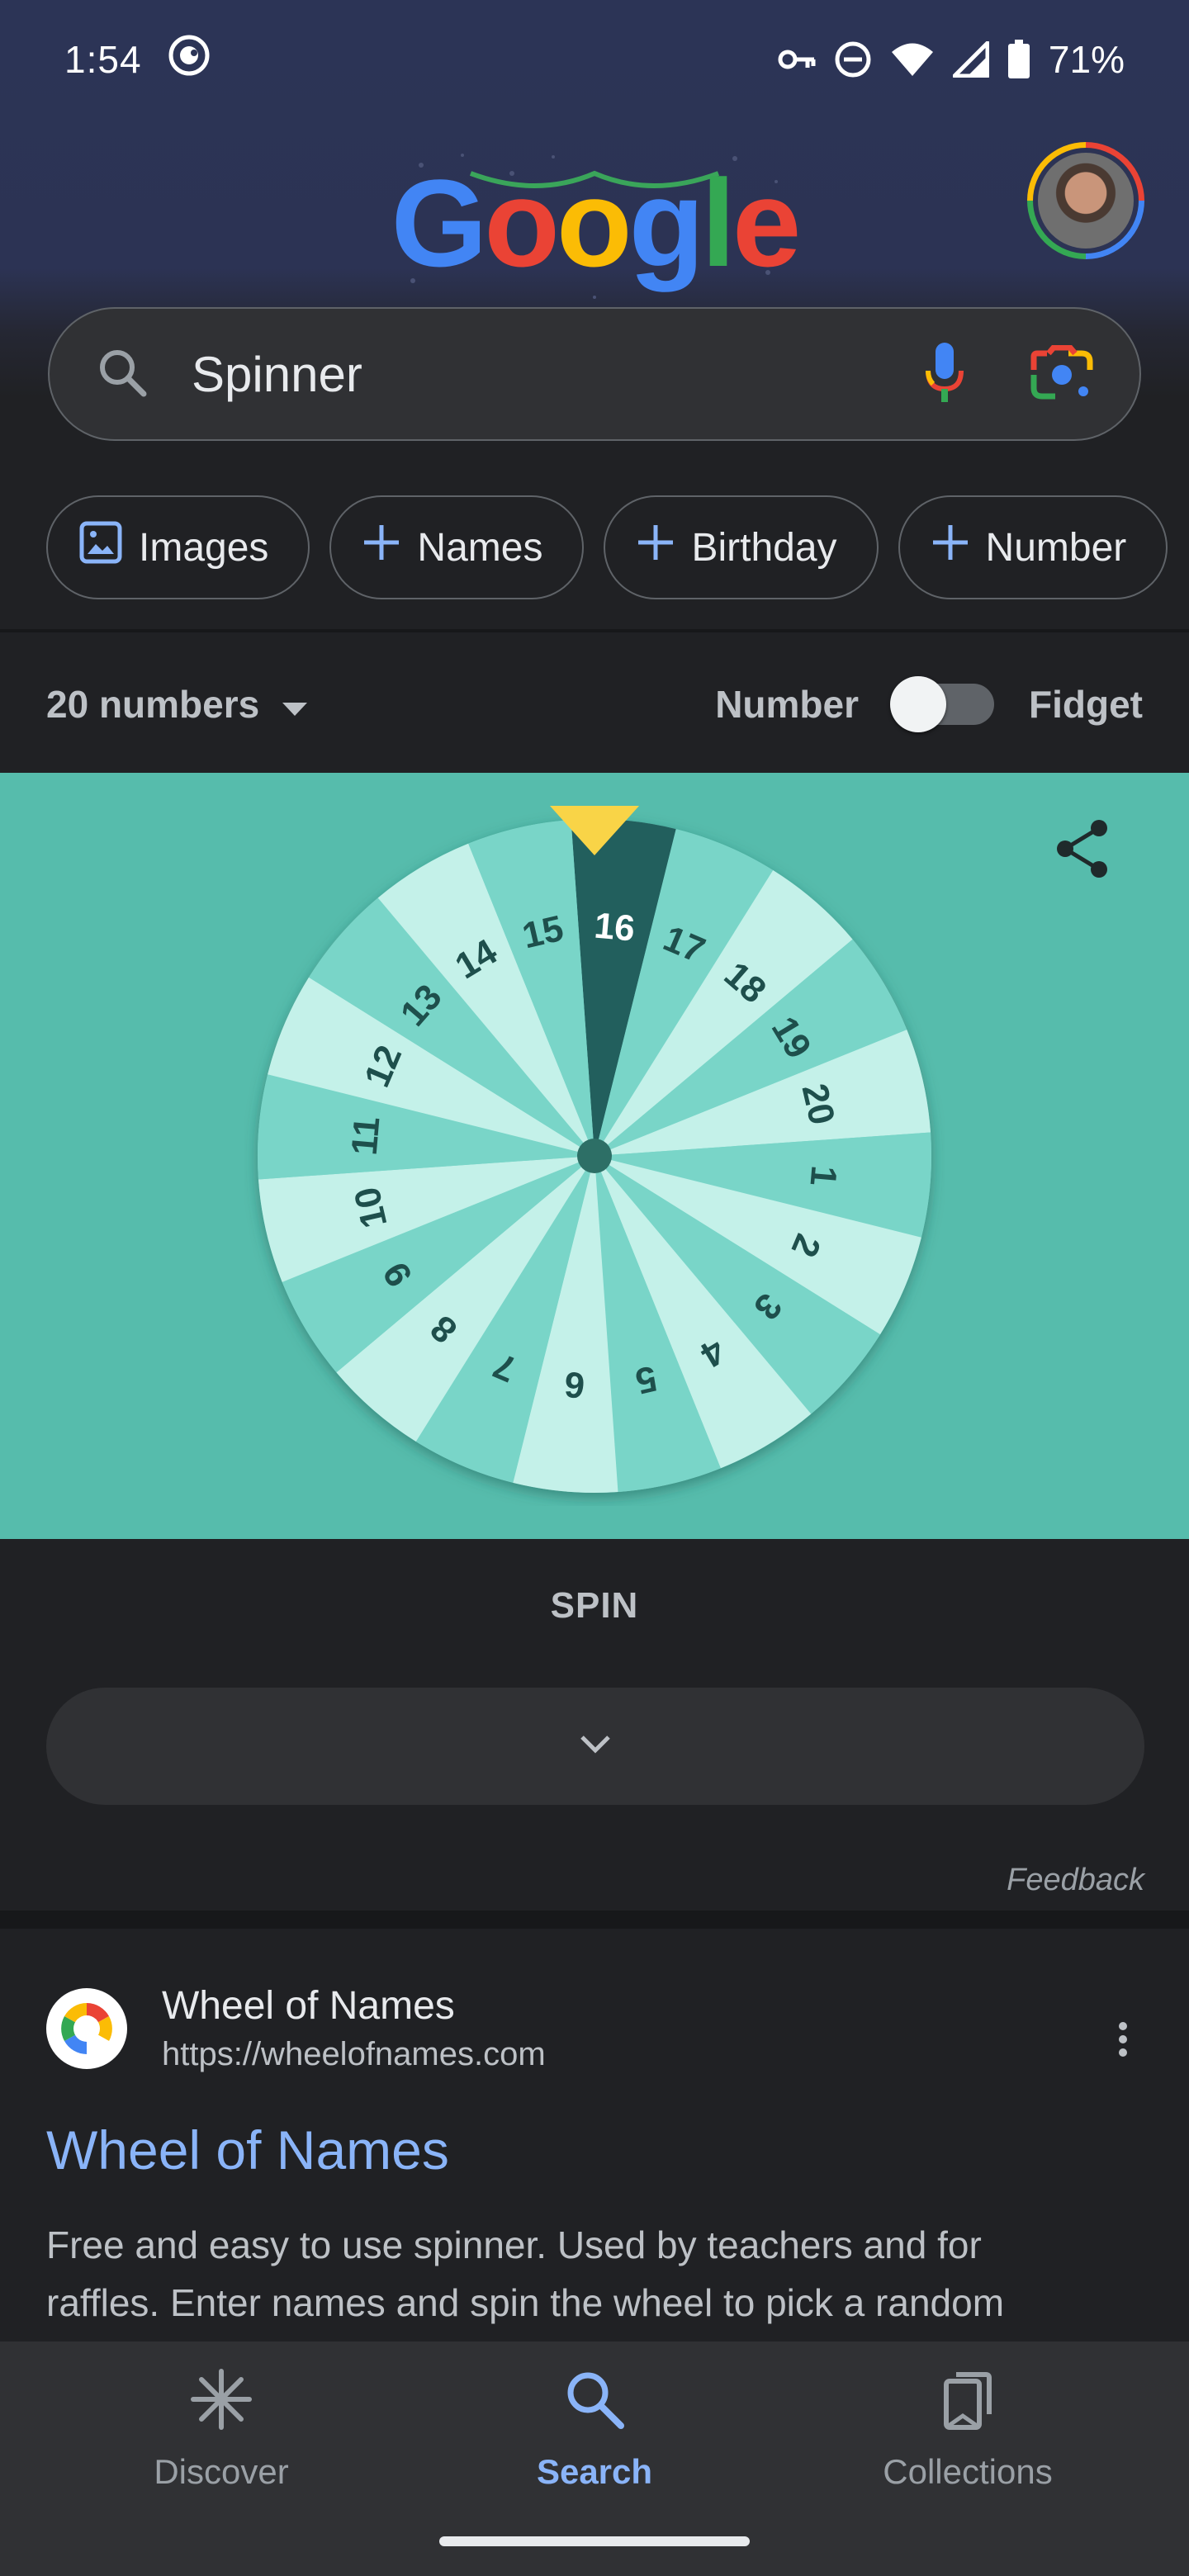  What do you see at coordinates (1082, 850) in the screenshot?
I see `share-icon` at bounding box center [1082, 850].